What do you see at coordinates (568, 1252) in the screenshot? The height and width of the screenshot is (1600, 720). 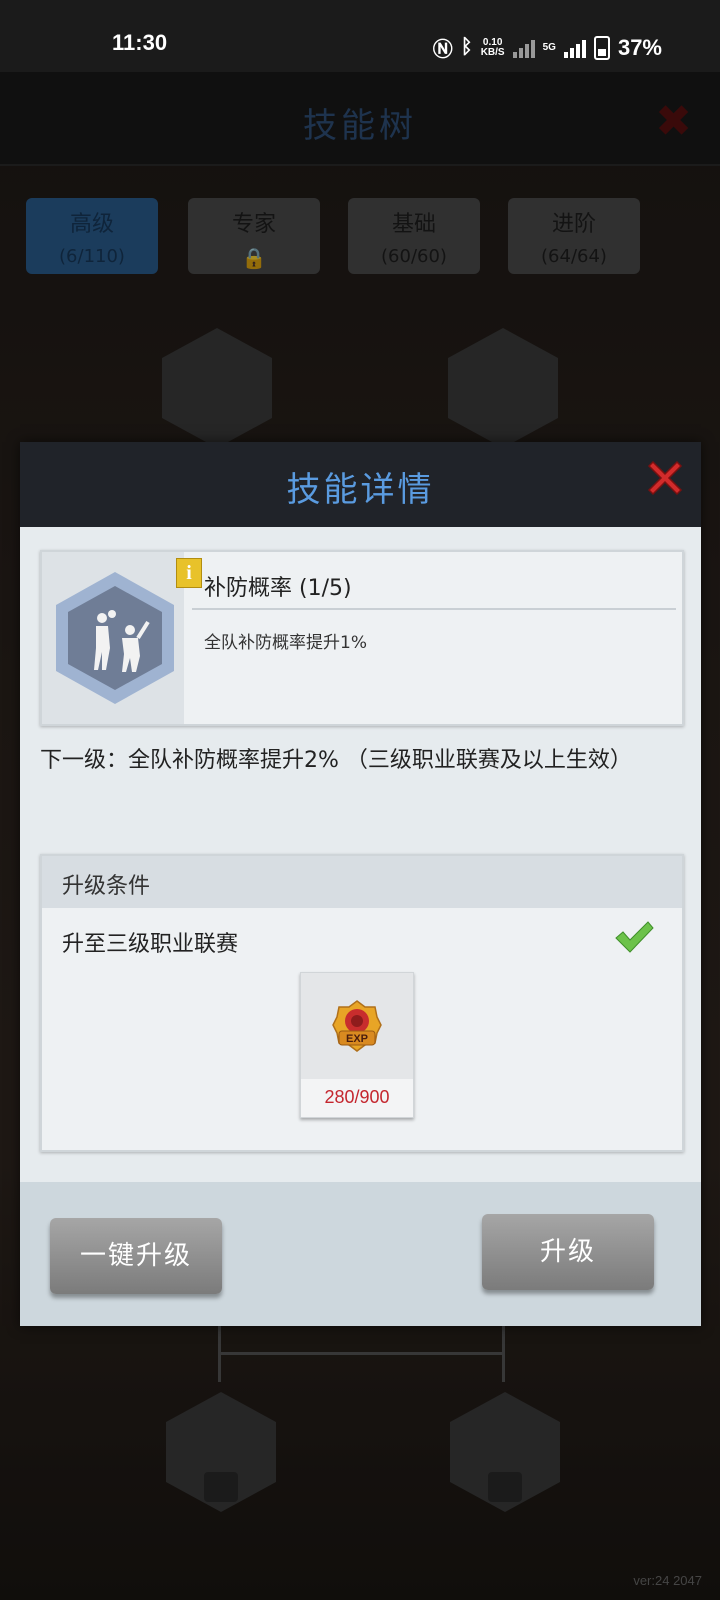 I see `upgrade-button: 升级` at bounding box center [568, 1252].